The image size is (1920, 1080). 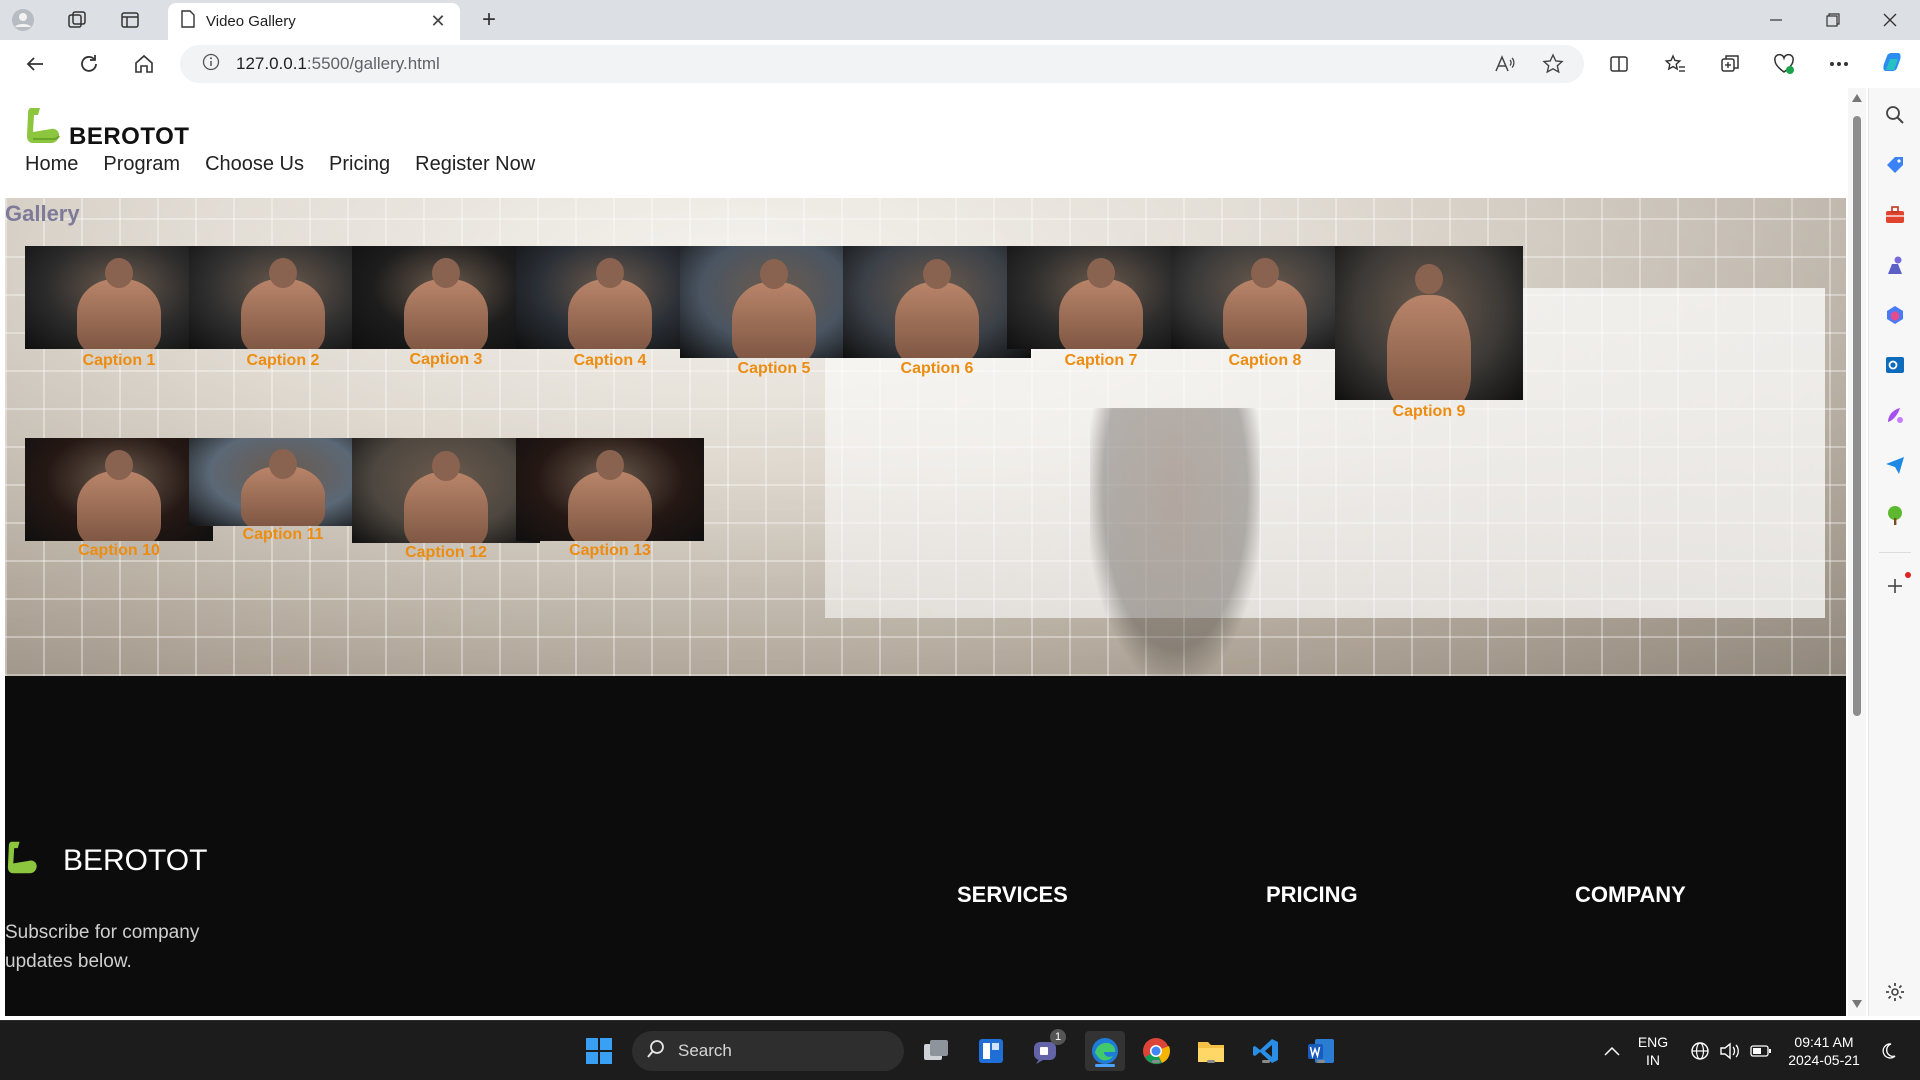 What do you see at coordinates (882, 64) in the screenshot?
I see `address-bar: 127.0.0.1:5500/gallery.html` at bounding box center [882, 64].